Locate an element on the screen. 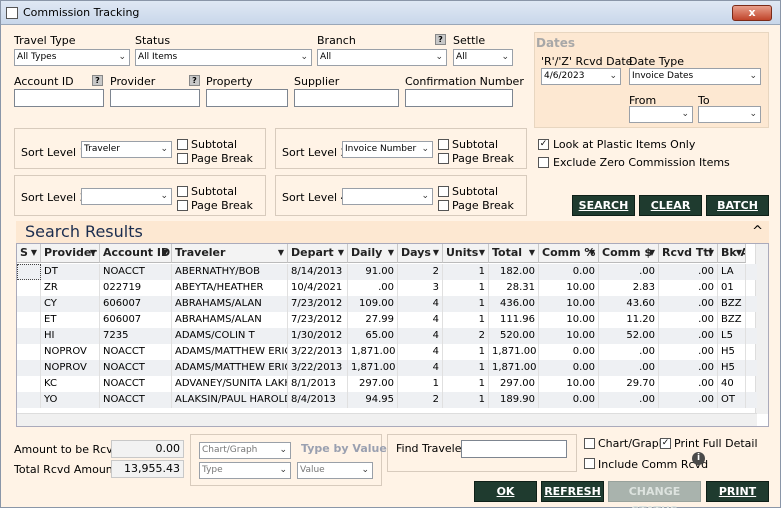 Image resolution: width=781 pixels, height=508 pixels. column-header: Days ▼ is located at coordinates (420, 253).